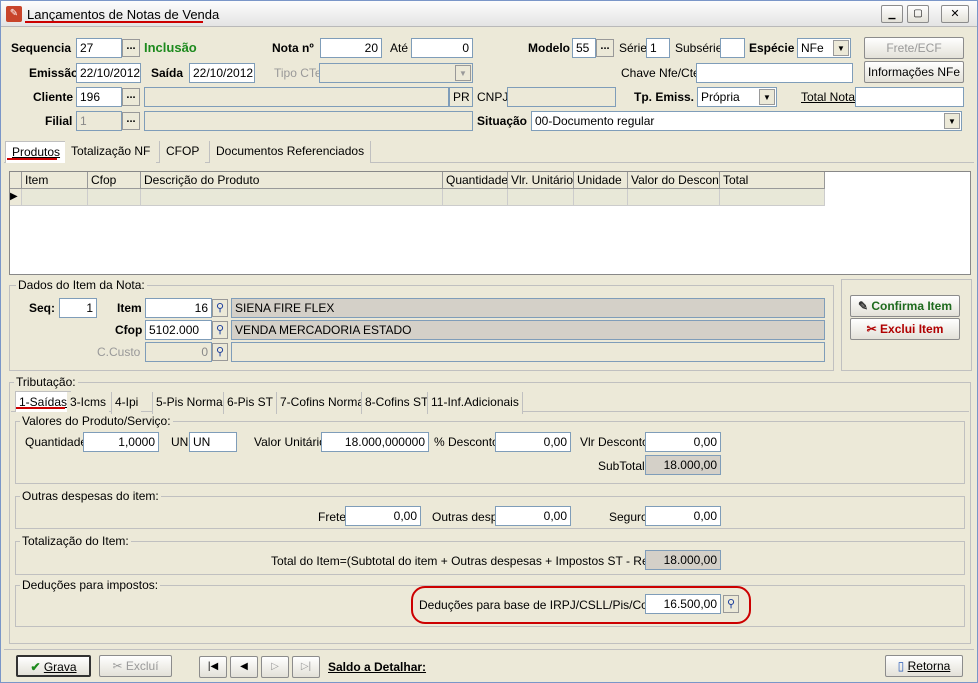 This screenshot has width=978, height=683. Describe the element at coordinates (182, 152) in the screenshot. I see `tab-cfop: CFOP` at that location.